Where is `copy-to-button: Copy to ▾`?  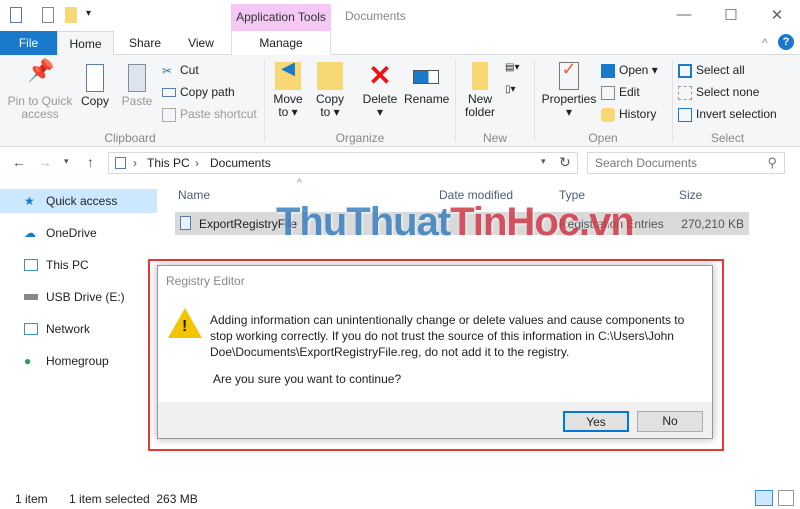
copy-to-button: Copy to ▾ is located at coordinates (330, 90).